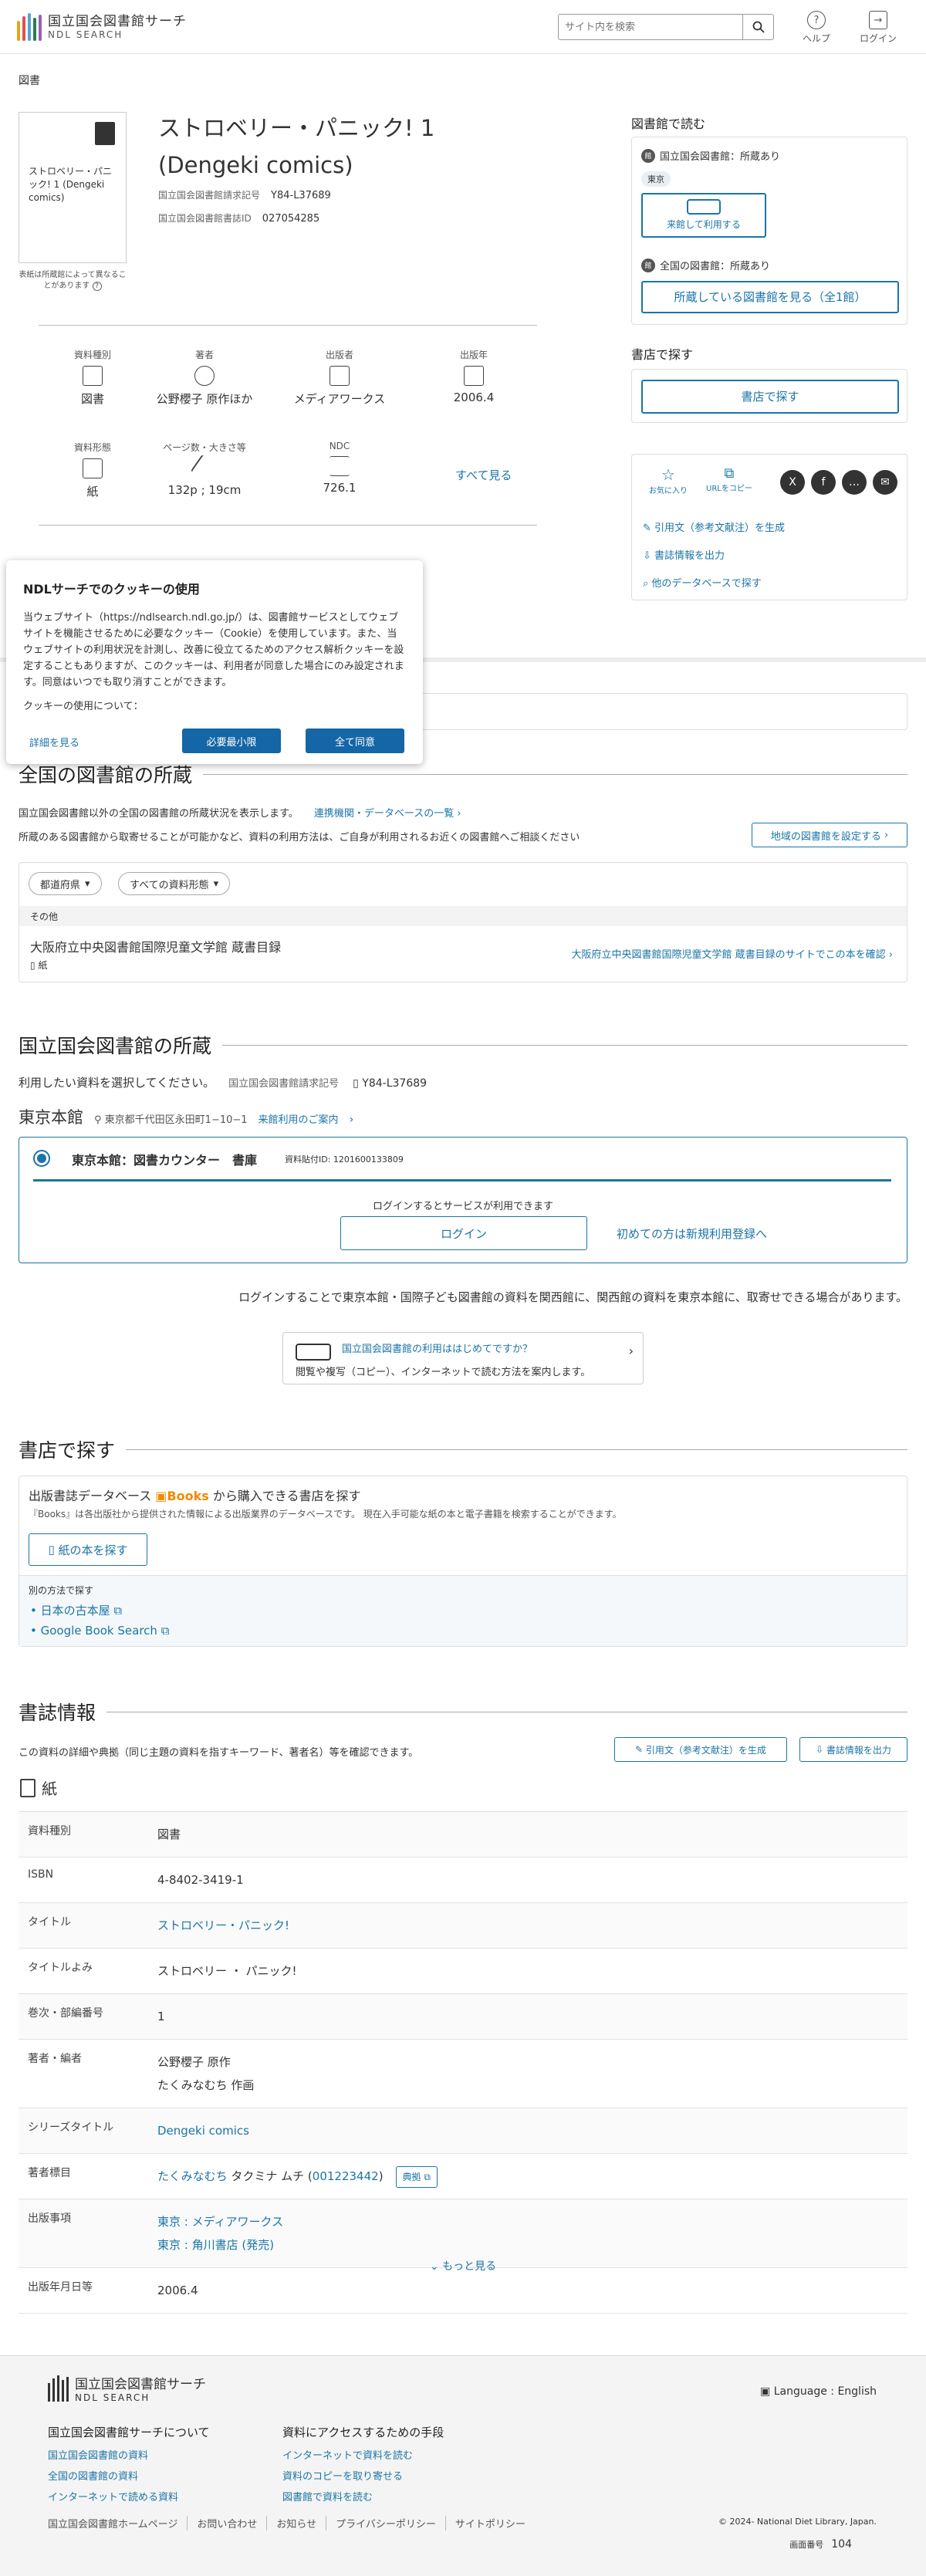 This screenshot has height=2576, width=926. What do you see at coordinates (102, 26) in the screenshot?
I see `site-logo: 国立国会図書館サーチ NDL SEARCH` at bounding box center [102, 26].